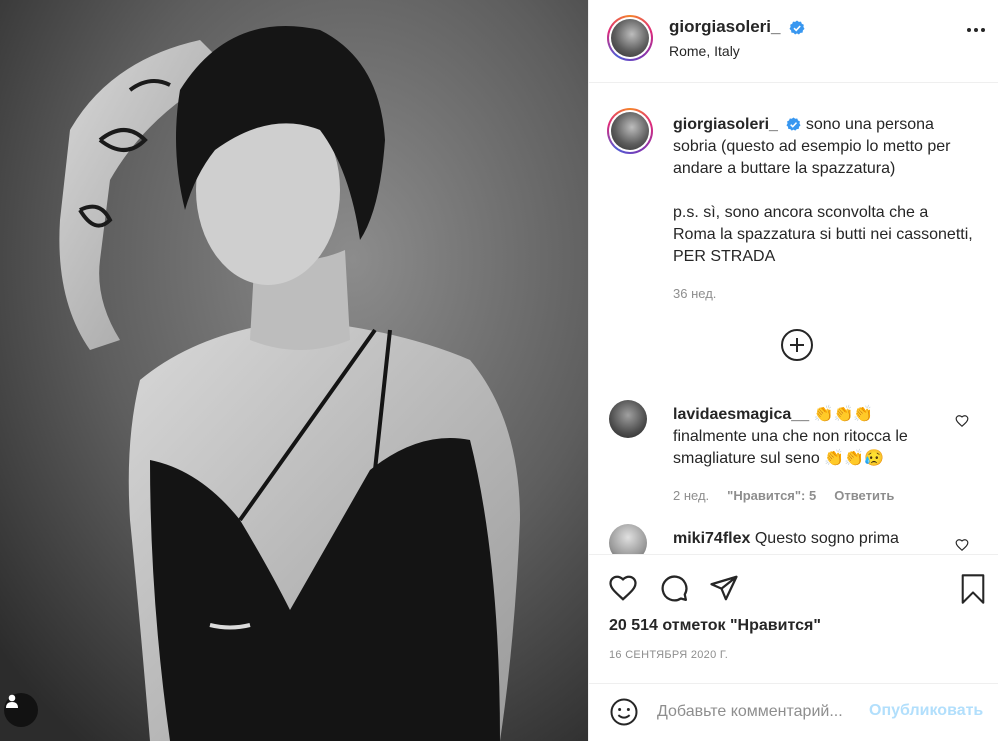 This screenshot has height=741, width=998. I want to click on more-options-icon, so click(976, 30).